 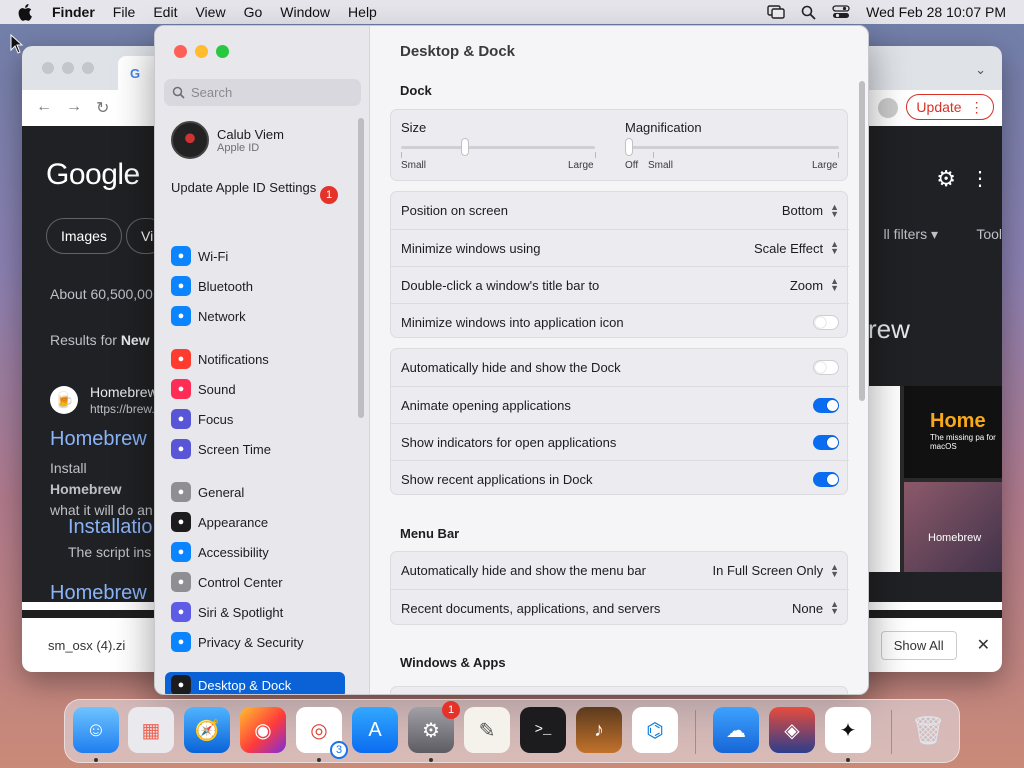 I want to click on menu-finder: Finder, so click(x=73, y=12).